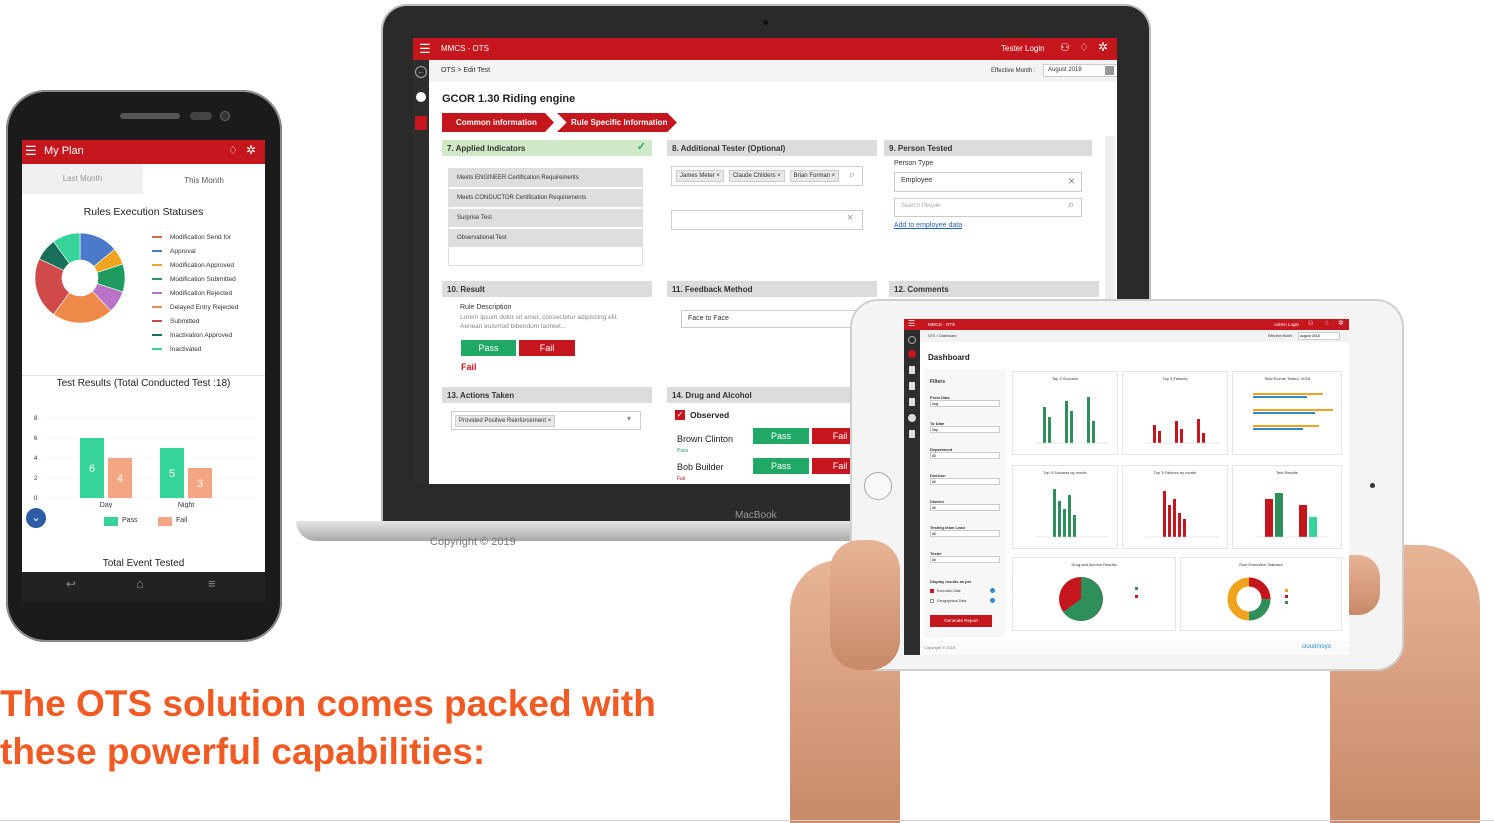 The height and width of the screenshot is (823, 1494). What do you see at coordinates (700, 176) in the screenshot?
I see `tester-chip: James Meter ×` at bounding box center [700, 176].